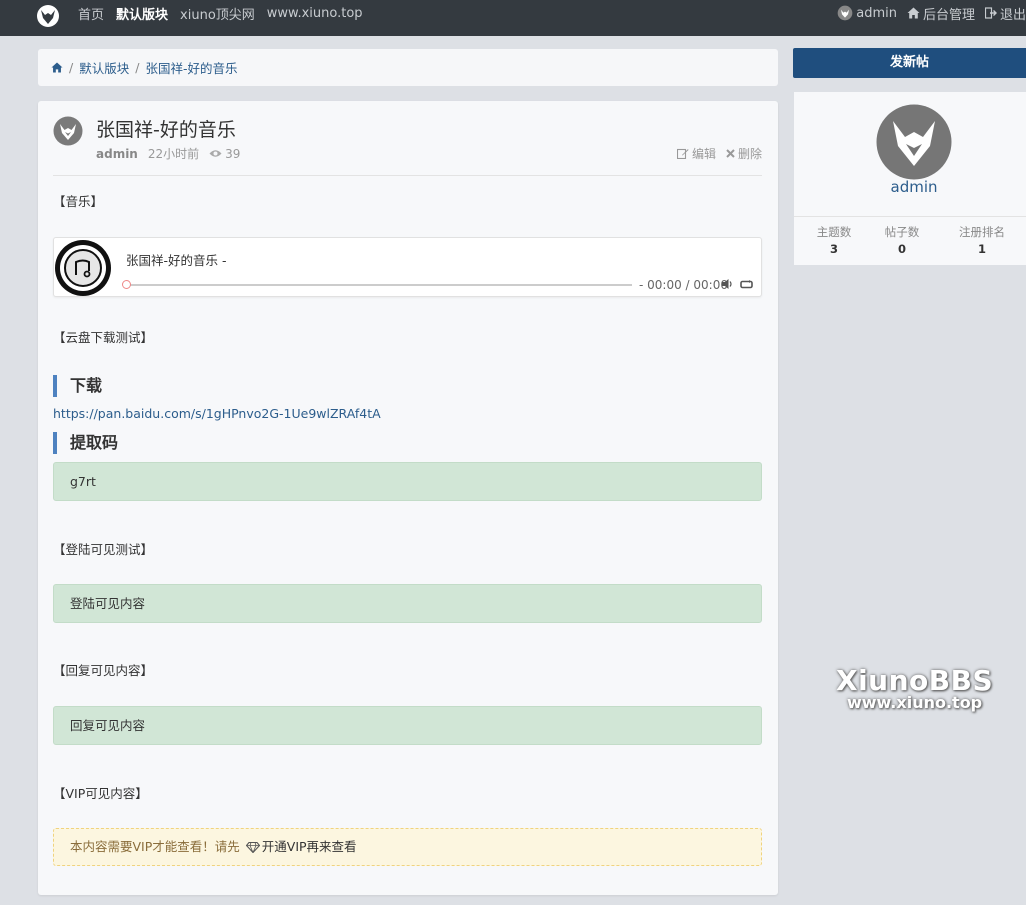  Describe the element at coordinates (914, 702) in the screenshot. I see `watermark-url: www.xiuno.top` at that location.